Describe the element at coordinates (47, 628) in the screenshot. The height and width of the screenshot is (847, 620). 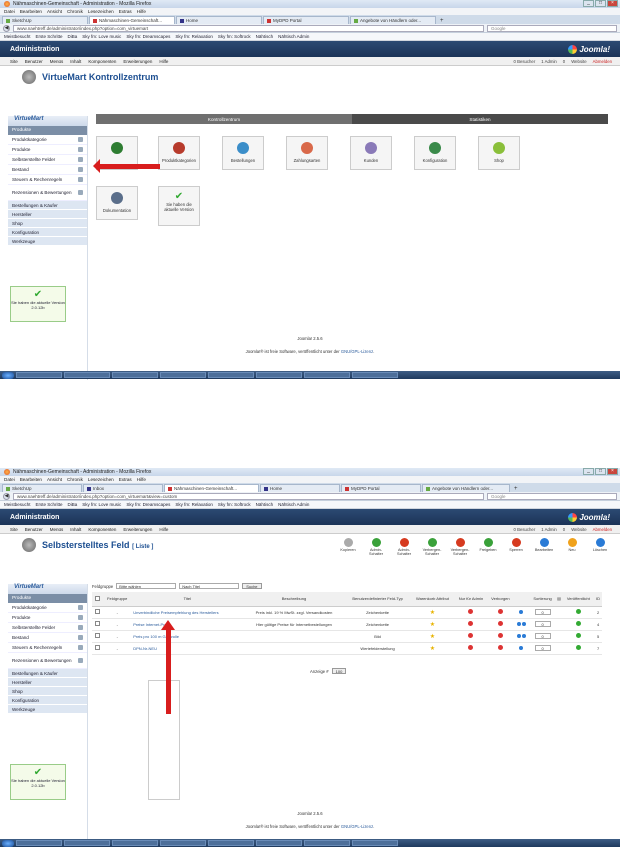
I see `sidebar-item-selbsterstellte-felder: Selbsterstellte Felder` at that location.